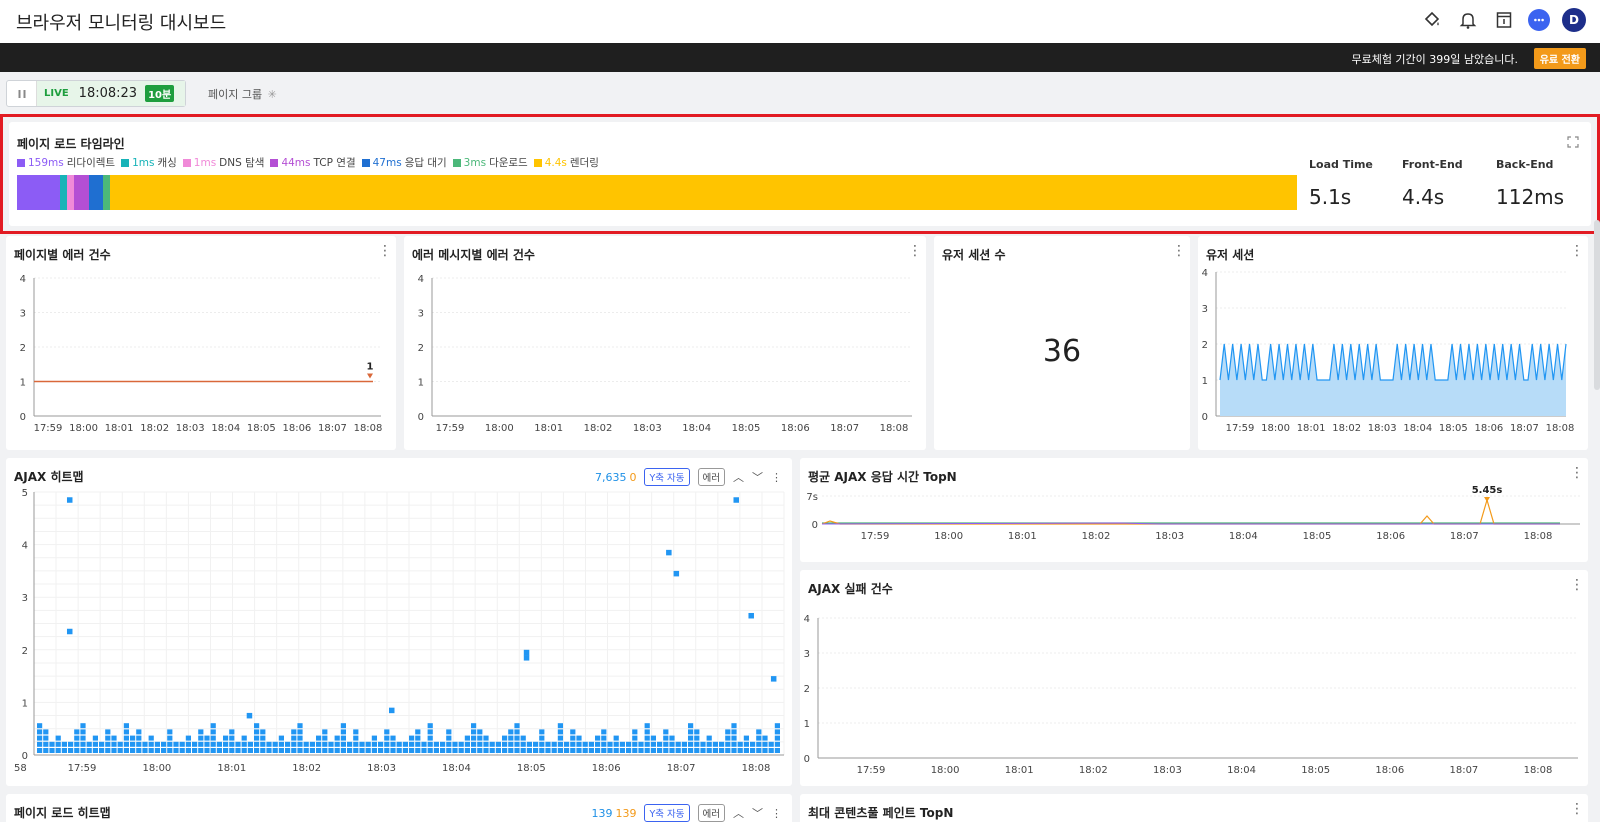 This screenshot has width=1600, height=822. What do you see at coordinates (106, 192) in the screenshot?
I see `seg-download` at bounding box center [106, 192].